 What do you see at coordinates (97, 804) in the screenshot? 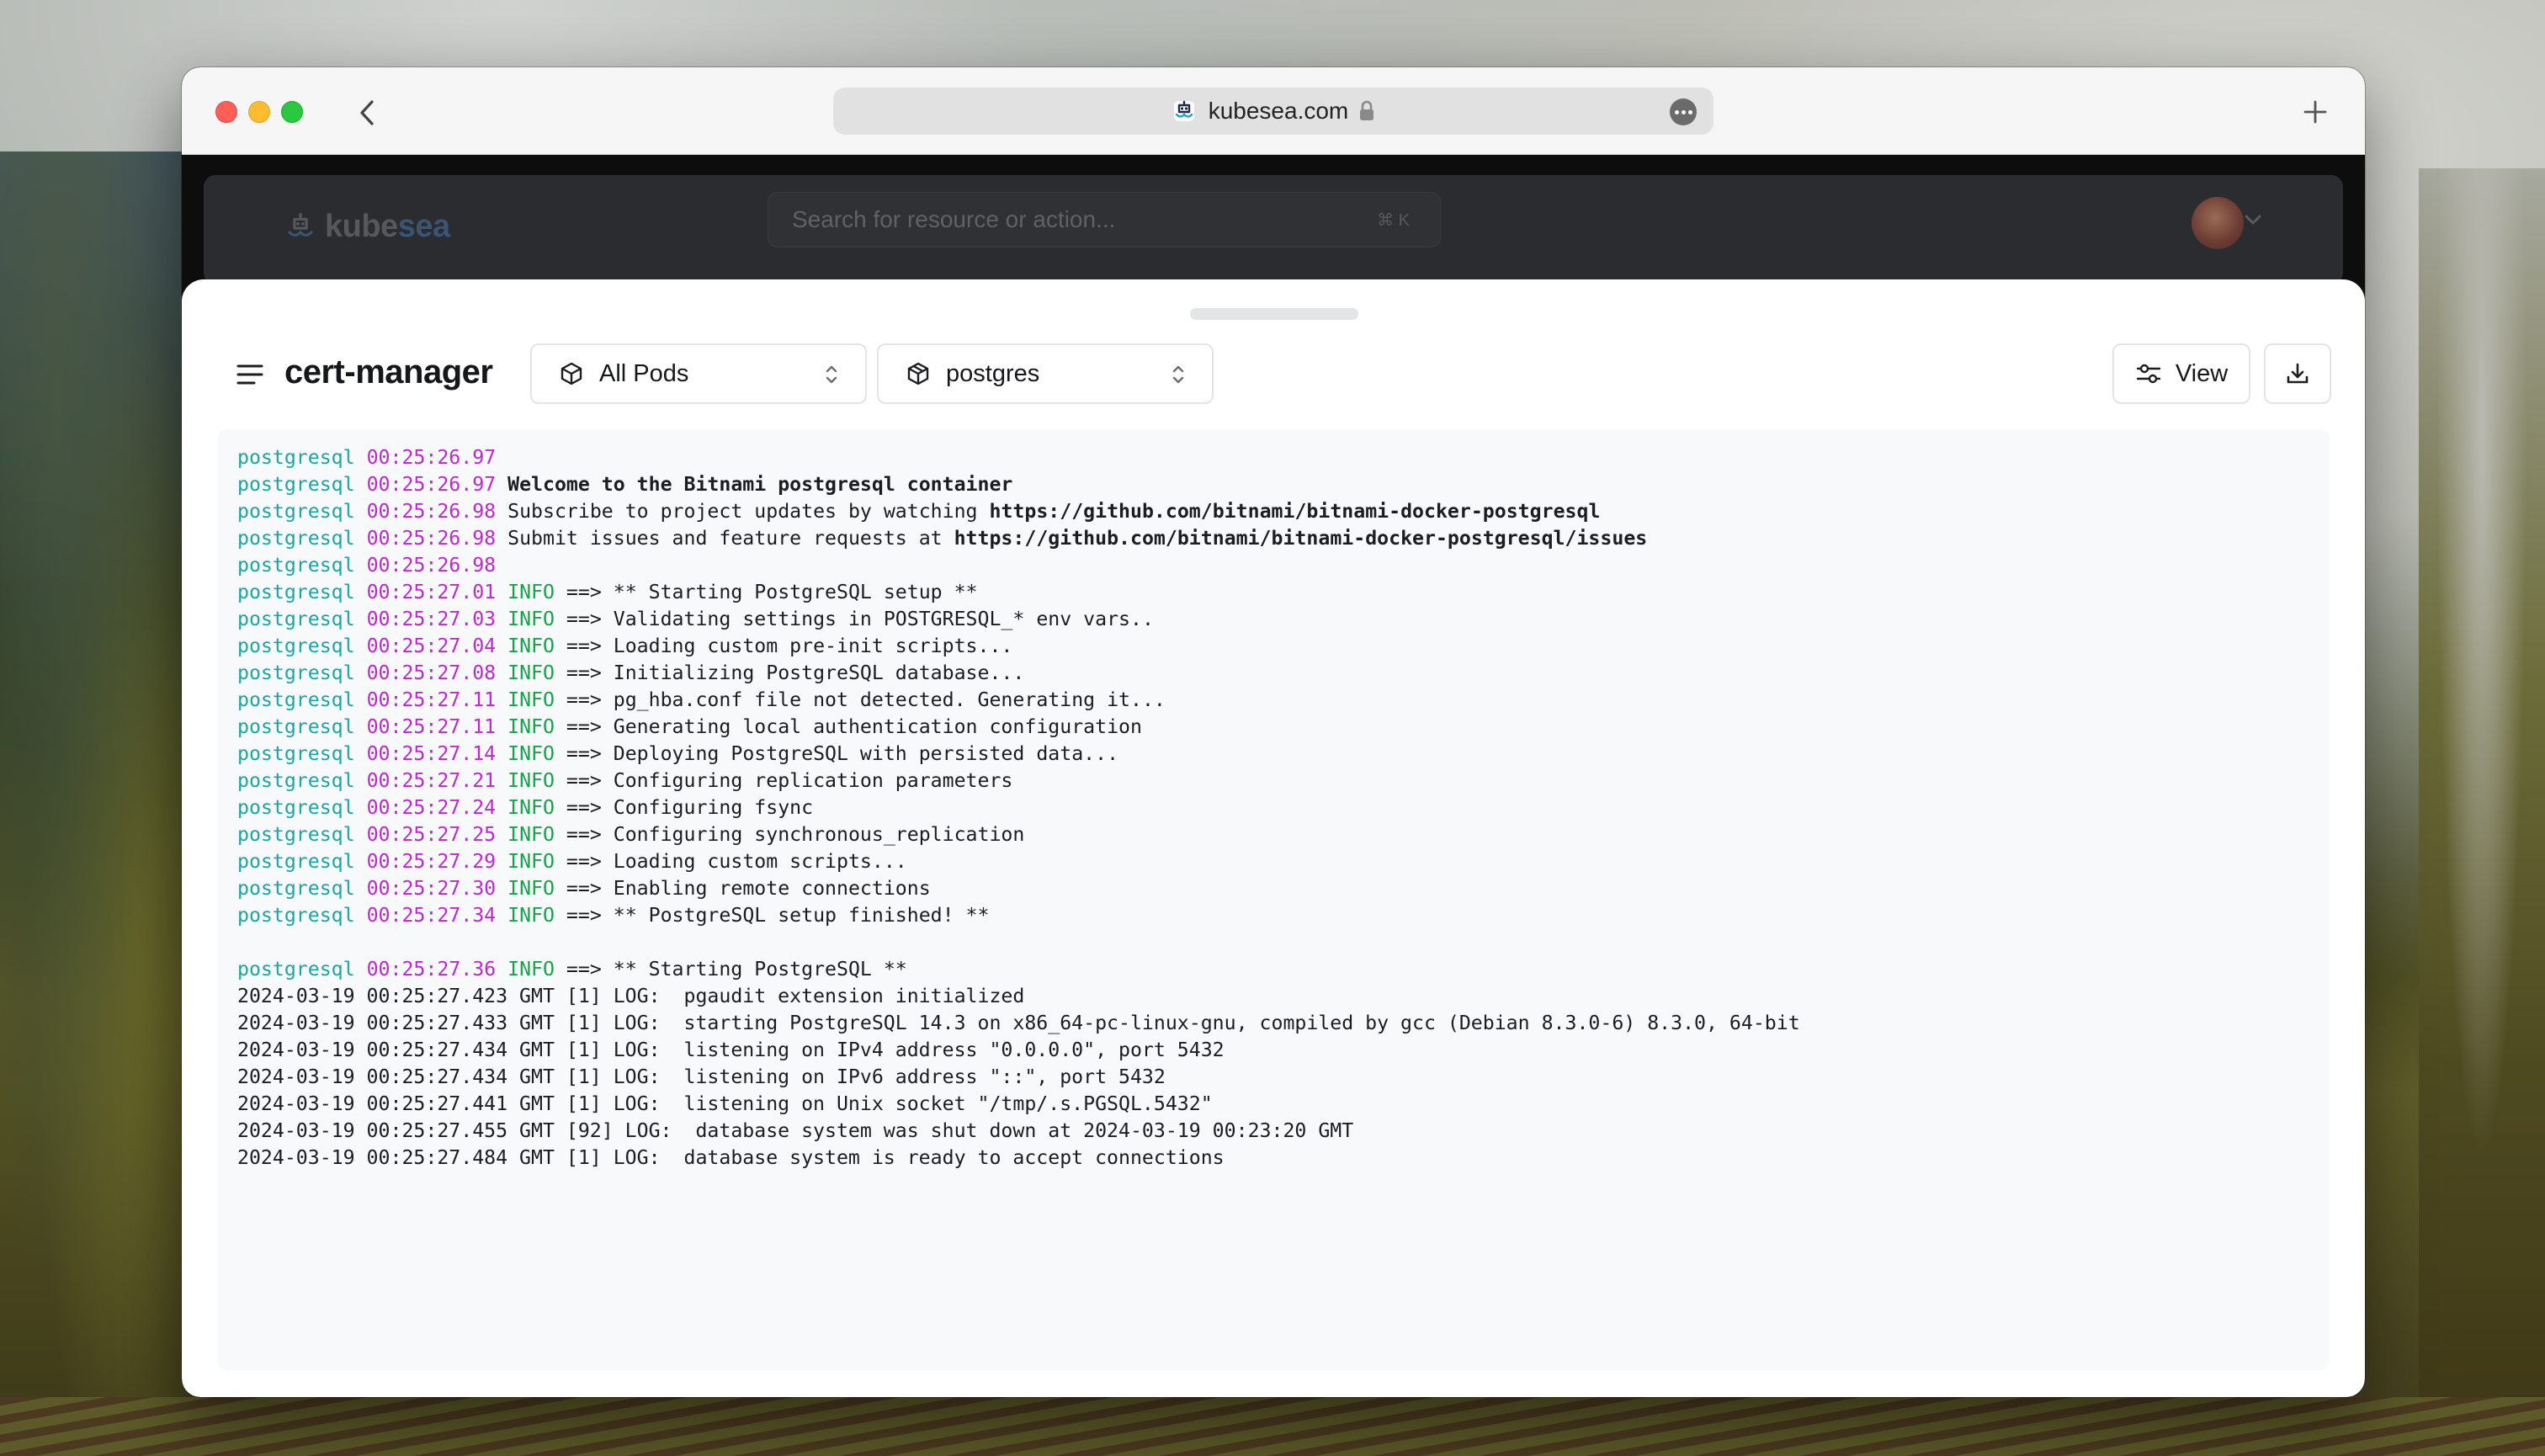
I see `wallpaper-left` at bounding box center [97, 804].